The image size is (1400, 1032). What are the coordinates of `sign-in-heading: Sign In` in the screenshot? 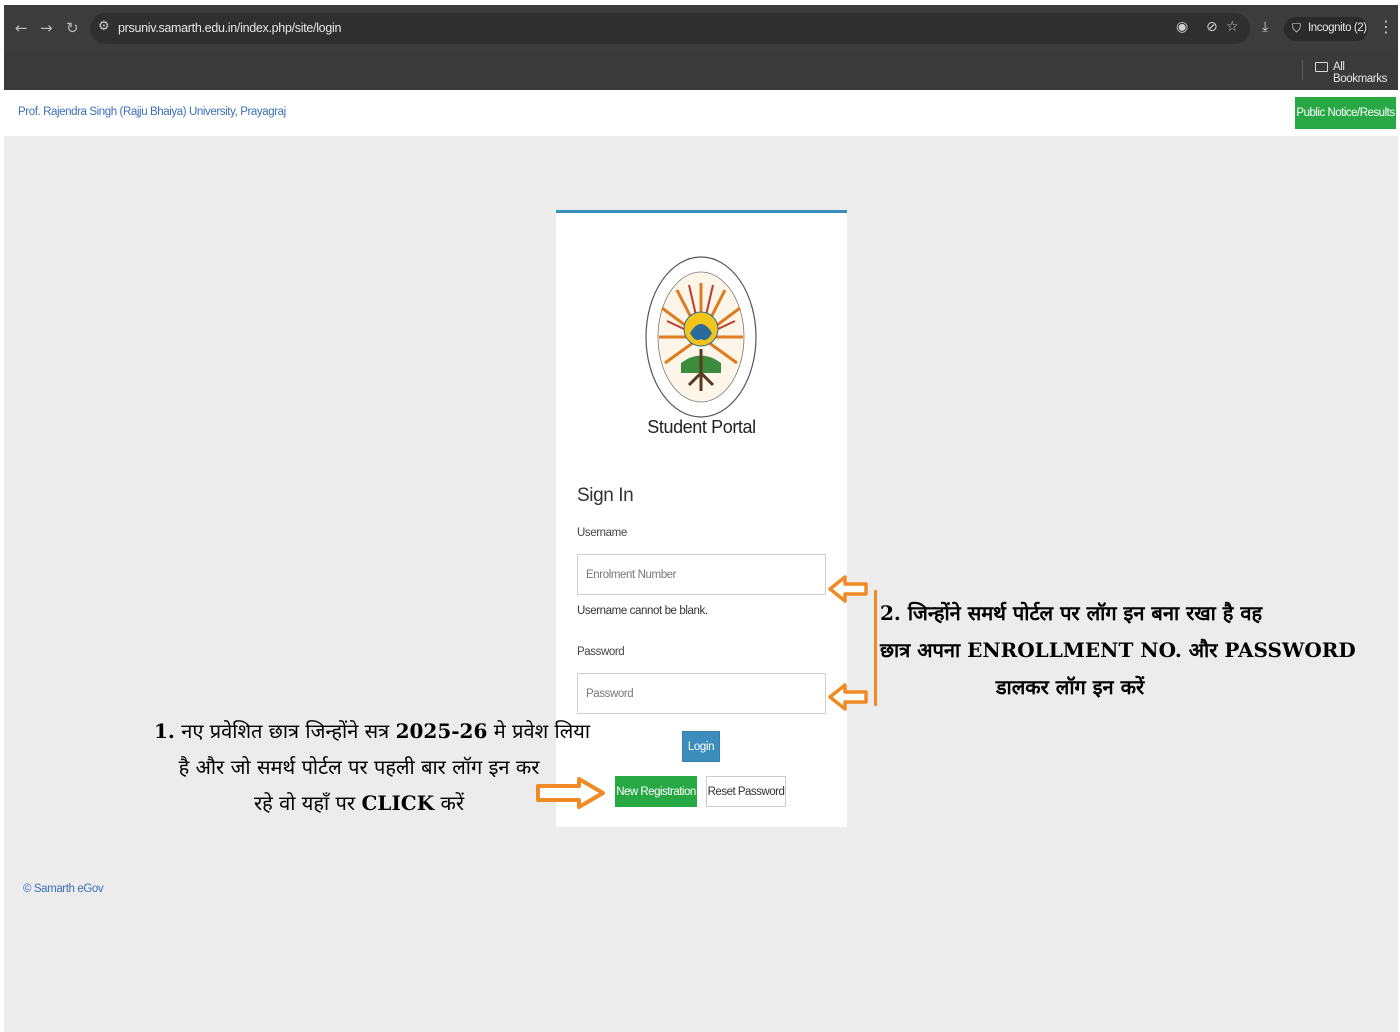 It's located at (605, 495).